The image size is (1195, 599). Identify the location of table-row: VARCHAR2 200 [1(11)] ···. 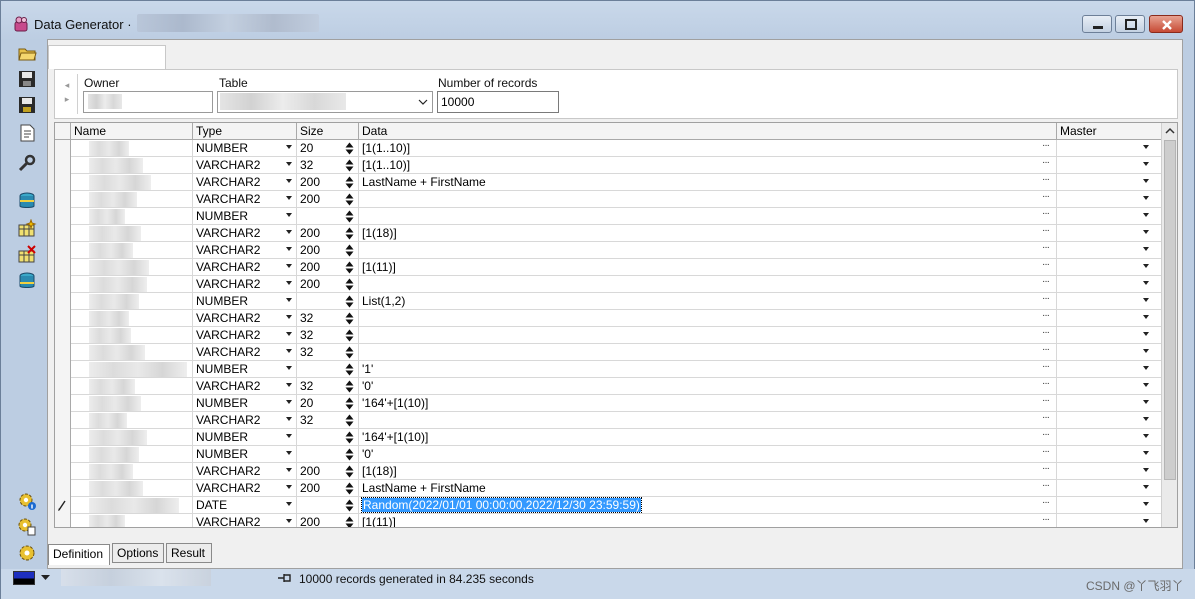
(608, 267).